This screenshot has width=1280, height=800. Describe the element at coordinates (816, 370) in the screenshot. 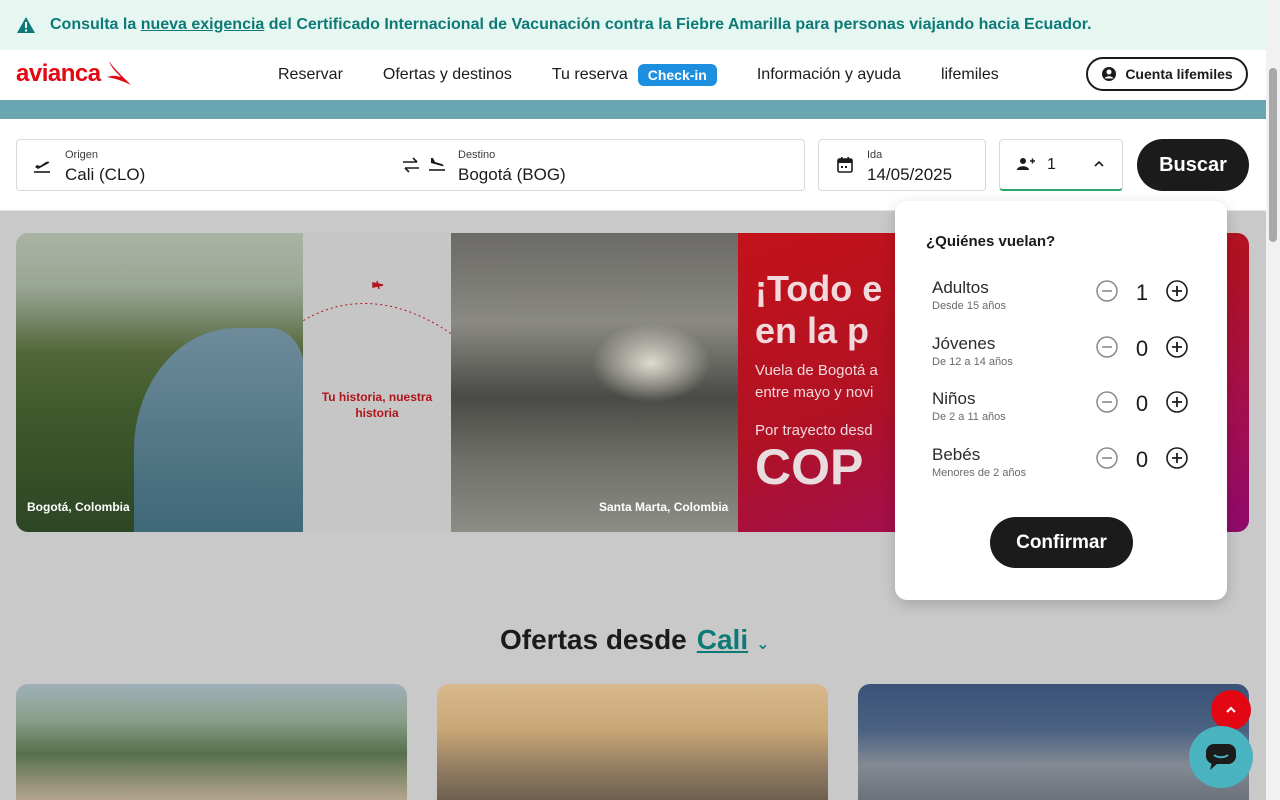

I see `promo-line-1: Vuela de Bogotá a` at that location.